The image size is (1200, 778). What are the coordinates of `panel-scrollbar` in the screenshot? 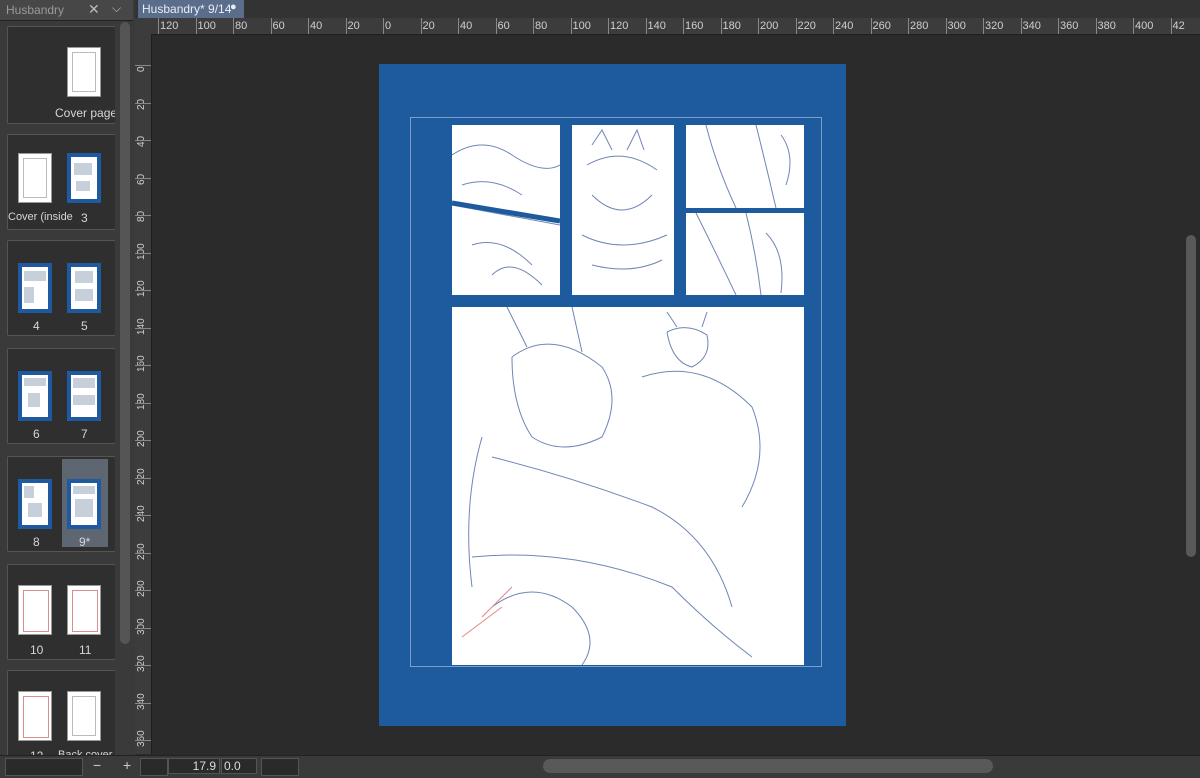 It's located at (125, 333).